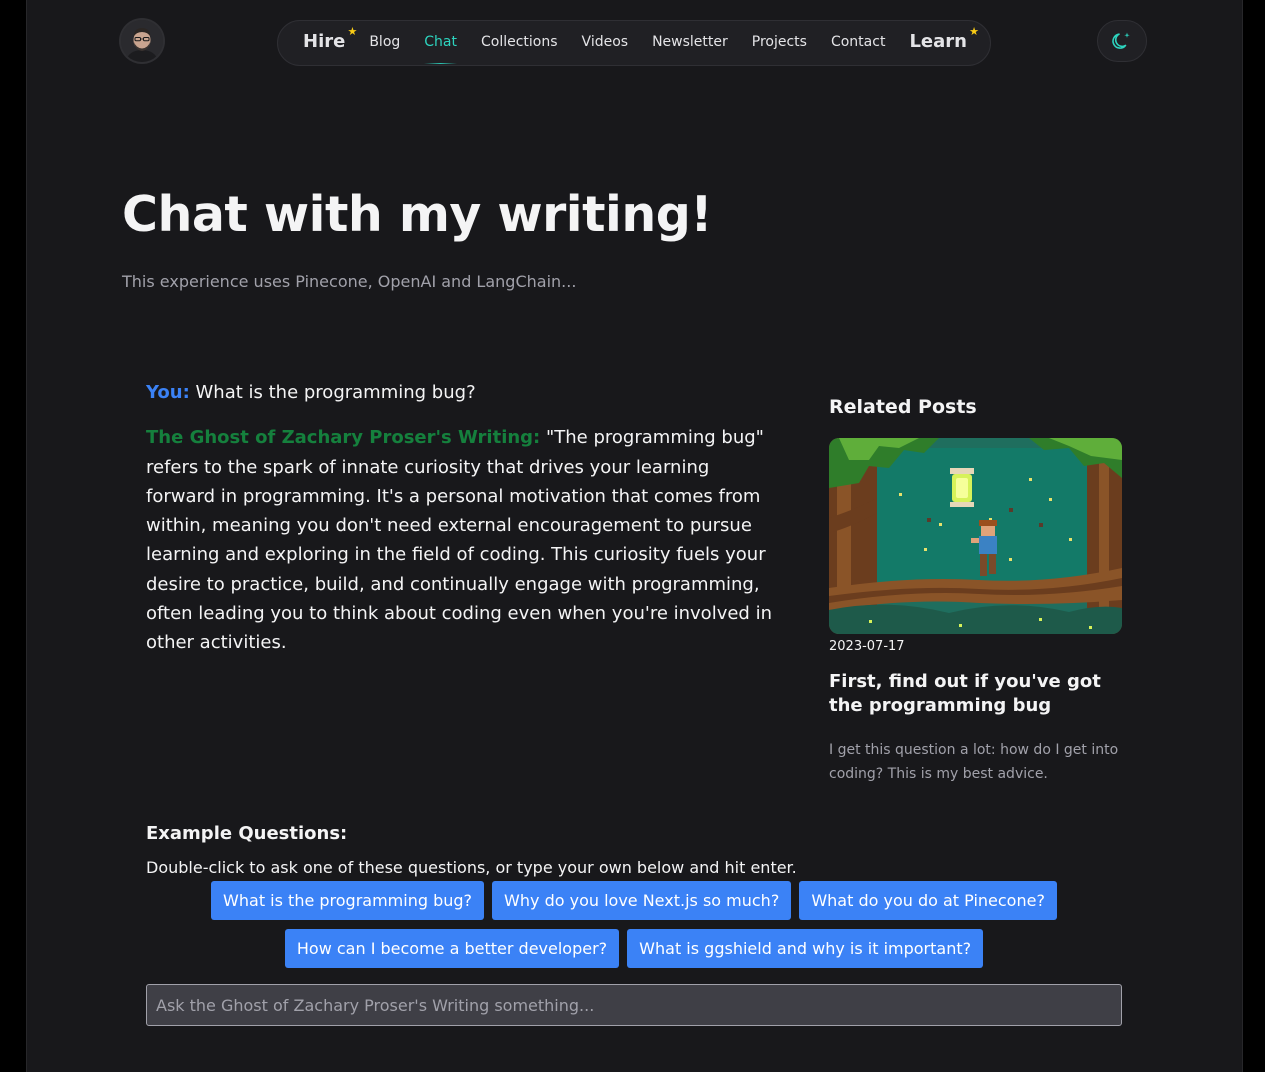  I want to click on nav-item-learn: Learn ★, so click(944, 43).